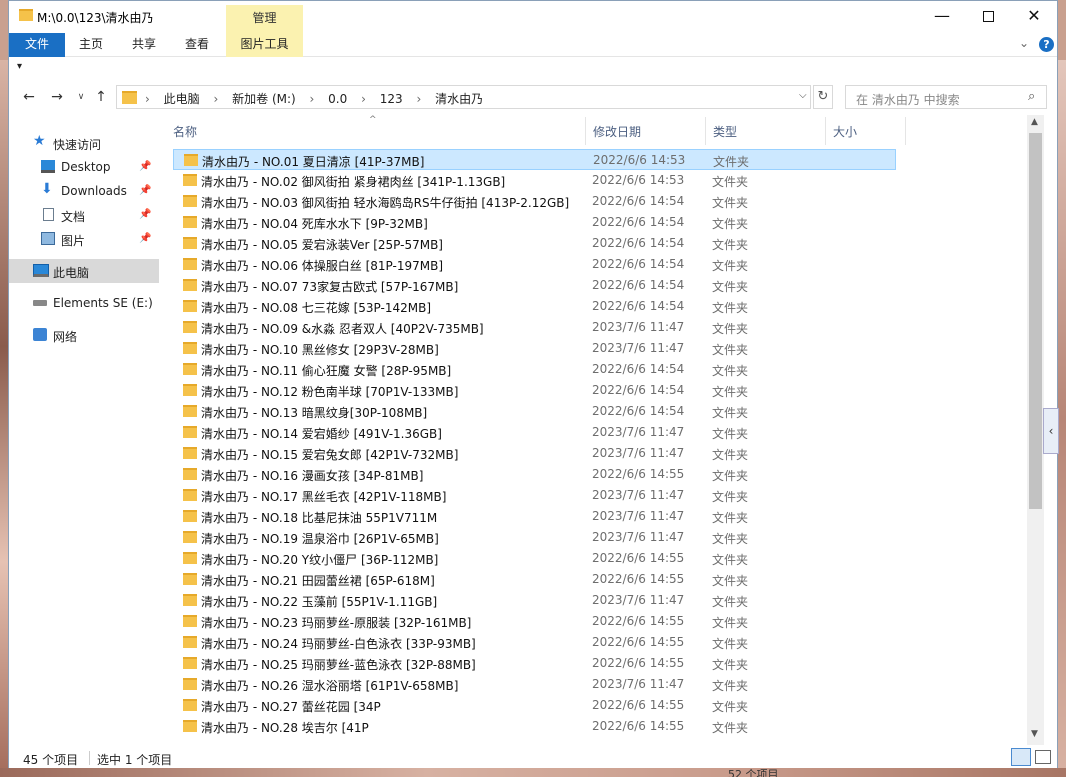 This screenshot has width=1066, height=777. Describe the element at coordinates (84, 239) in the screenshot. I see `nav-item-pictures: 图片 📌` at that location.